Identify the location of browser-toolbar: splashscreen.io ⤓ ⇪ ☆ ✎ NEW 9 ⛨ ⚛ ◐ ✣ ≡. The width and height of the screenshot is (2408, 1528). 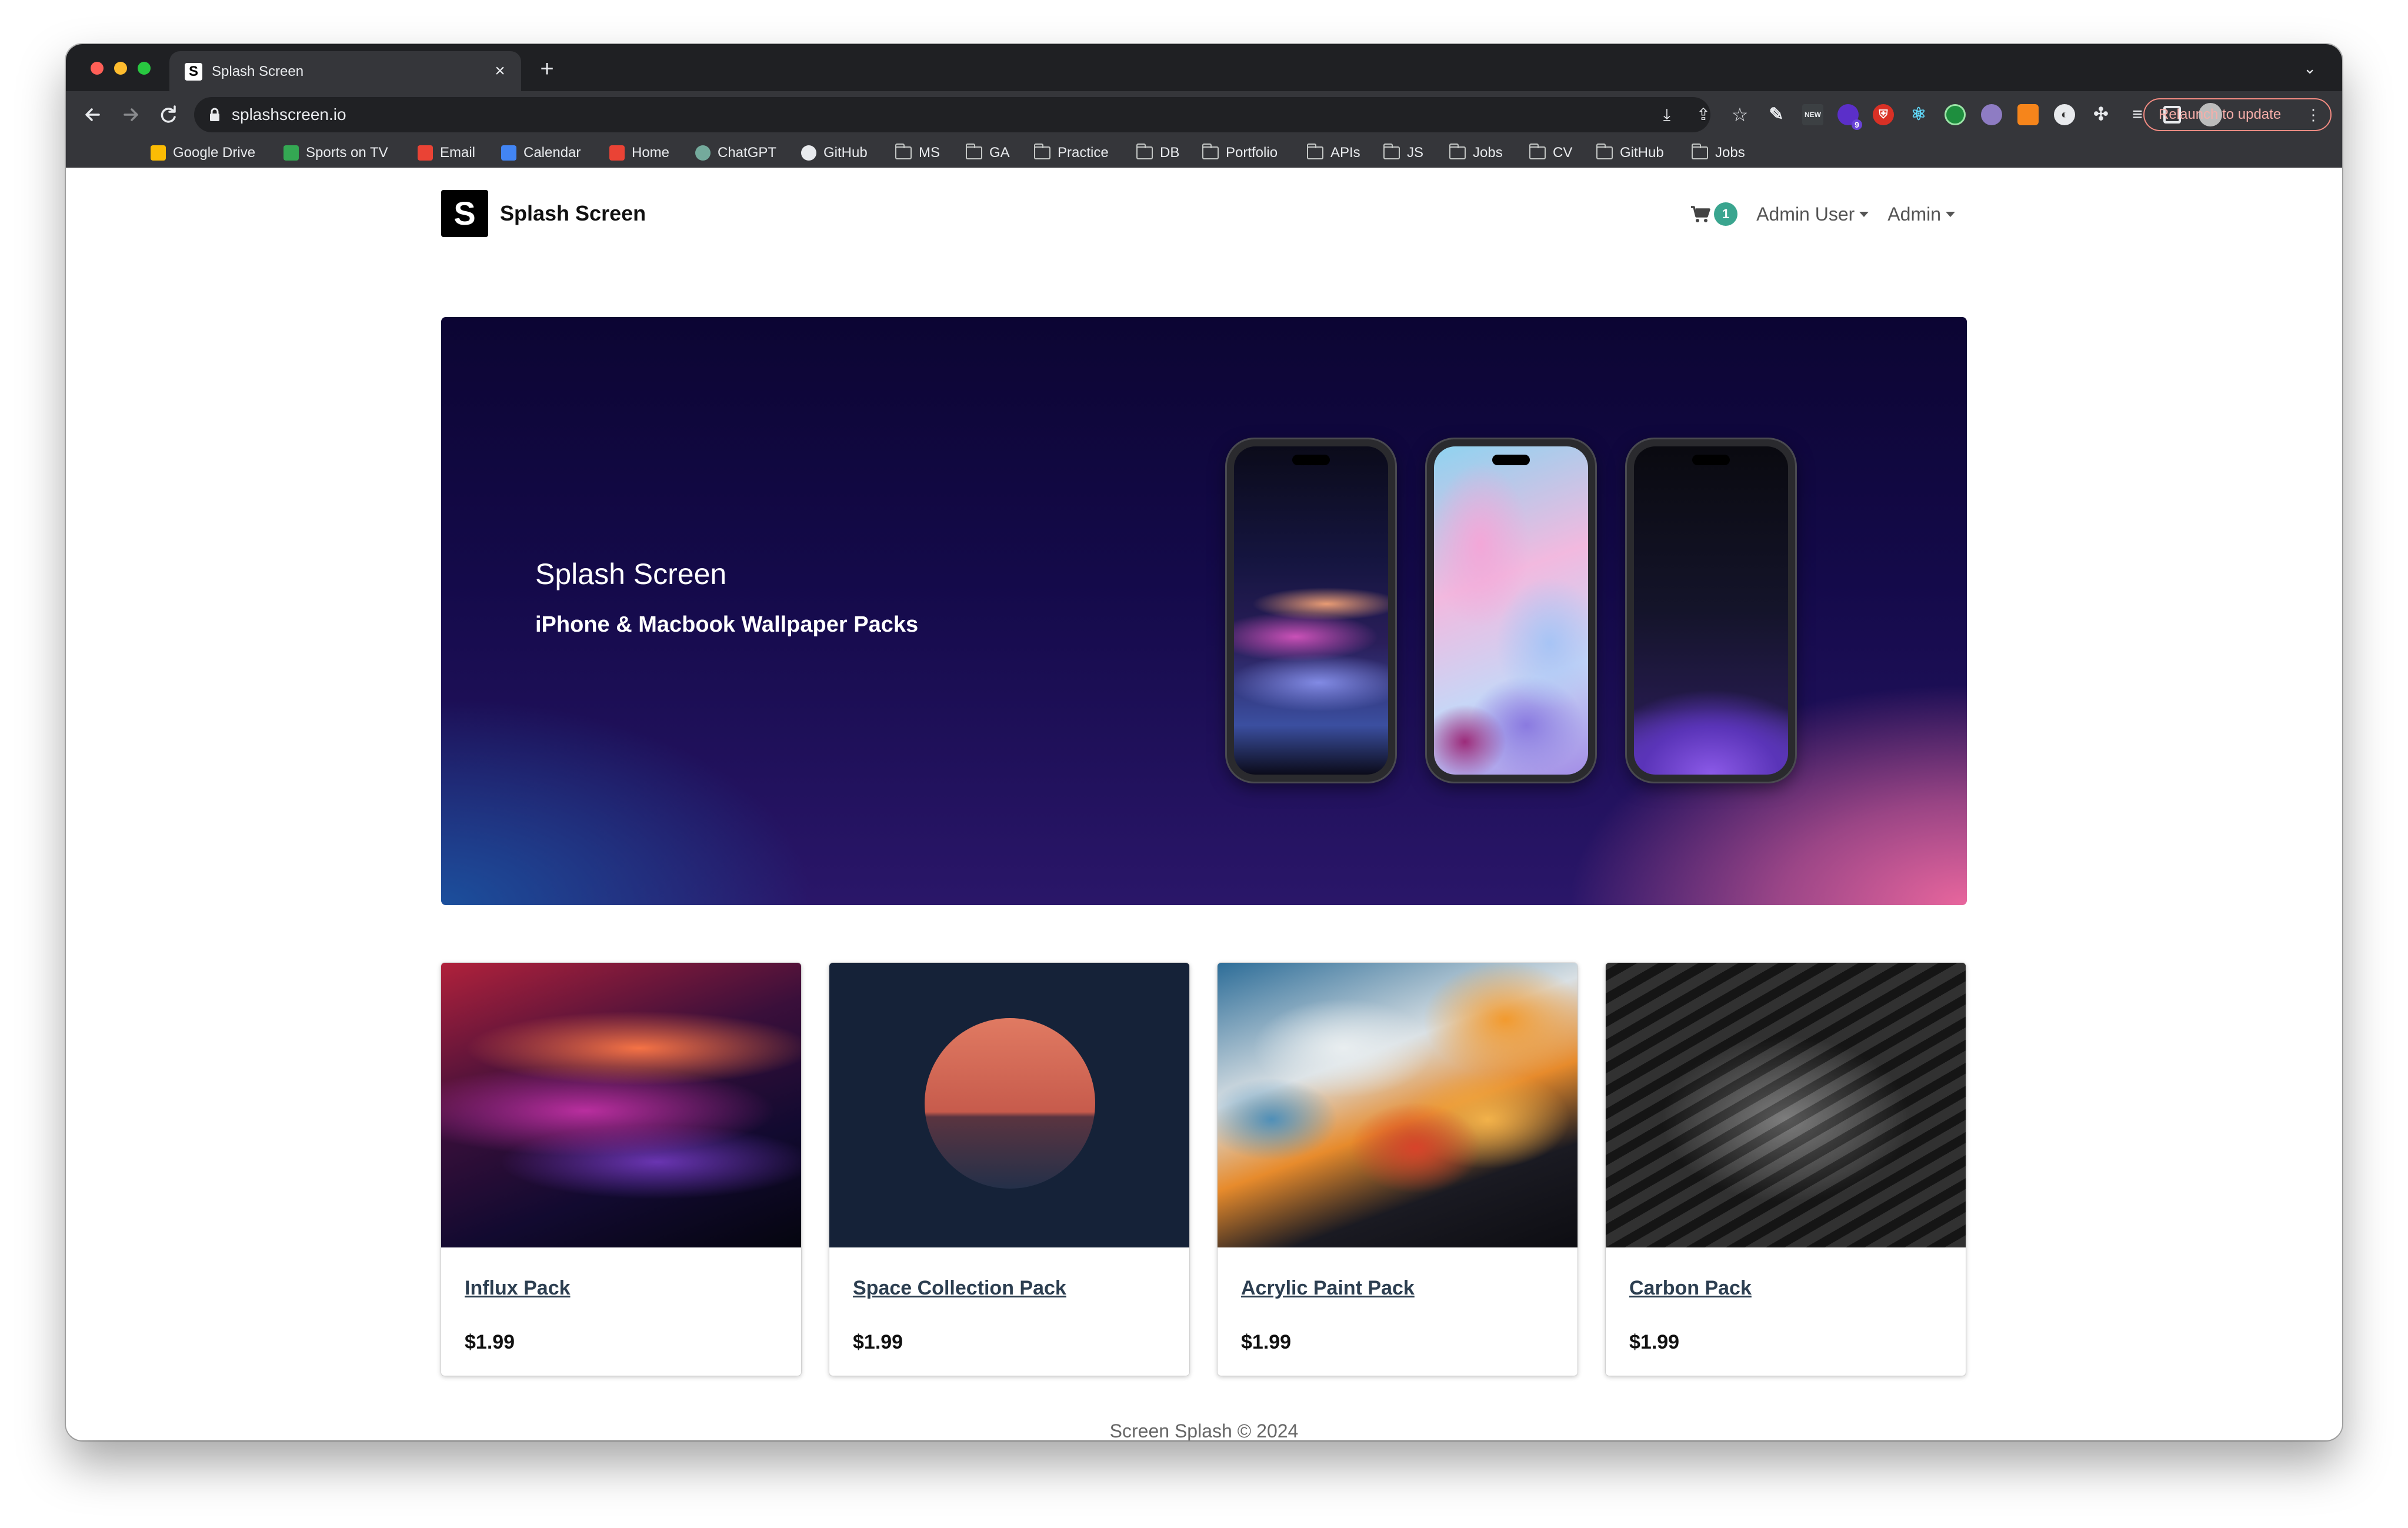
(1204, 114).